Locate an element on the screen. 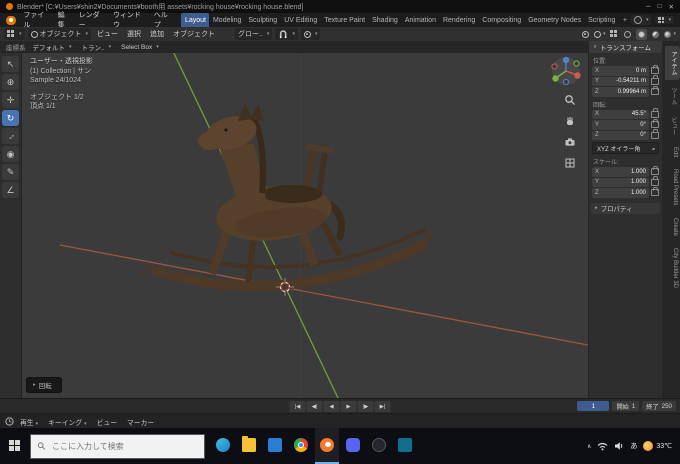 The image size is (680, 464). scale-x-field: X 1.000 is located at coordinates (620, 172).